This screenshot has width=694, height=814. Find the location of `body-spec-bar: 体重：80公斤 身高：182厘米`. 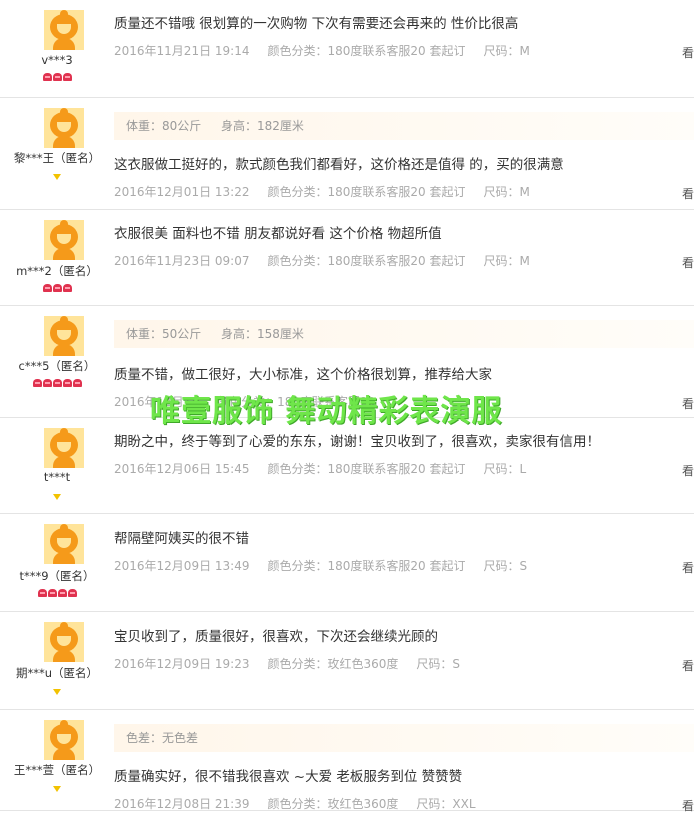

body-spec-bar: 体重：80公斤 身高：182厘米 is located at coordinates (404, 126).